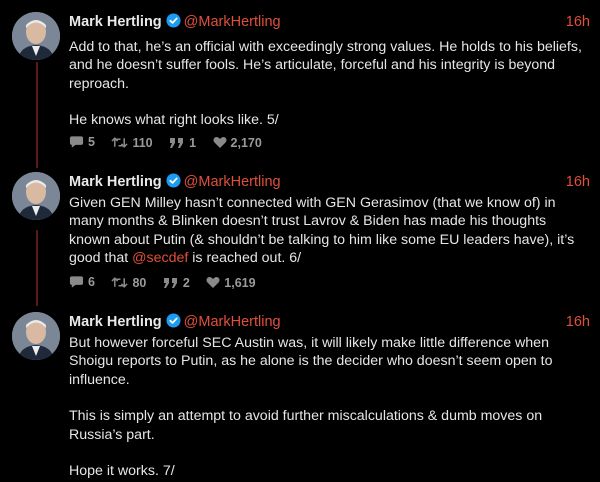 The image size is (600, 482). I want to click on like-count: 1,619, so click(231, 283).